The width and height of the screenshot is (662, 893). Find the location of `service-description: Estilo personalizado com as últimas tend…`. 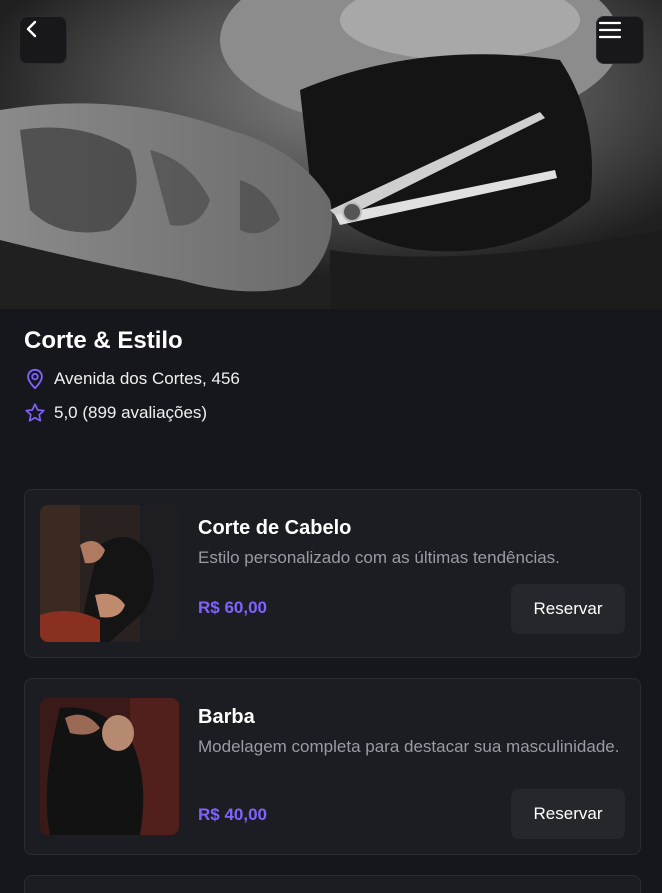

service-description: Estilo personalizado com as últimas tend… is located at coordinates (379, 557).